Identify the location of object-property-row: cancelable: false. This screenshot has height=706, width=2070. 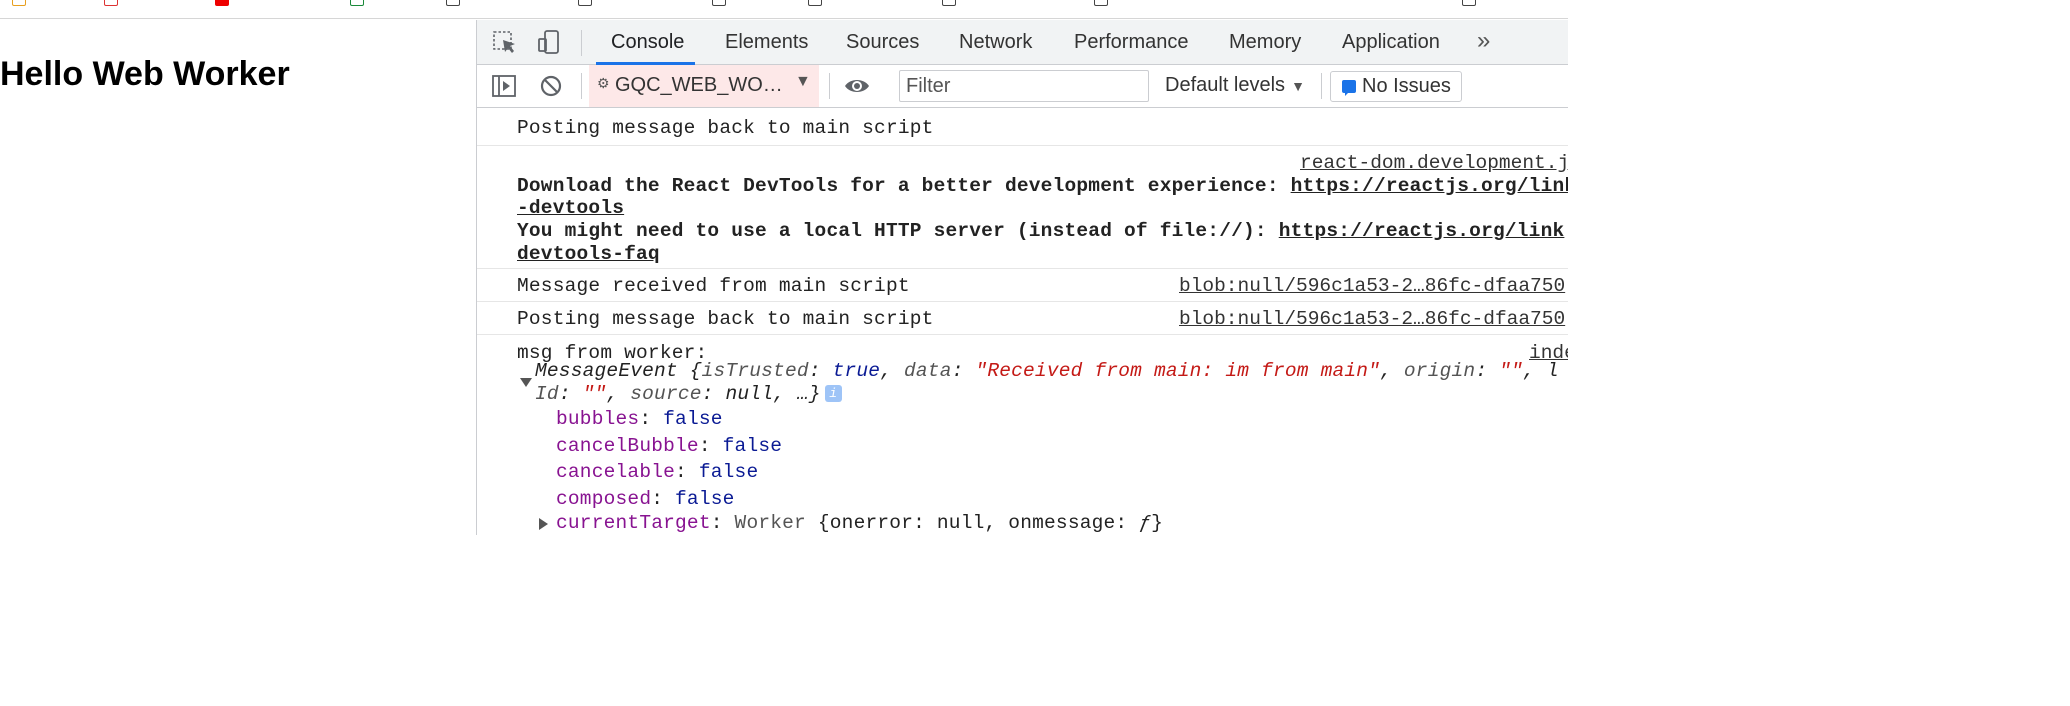
(657, 472).